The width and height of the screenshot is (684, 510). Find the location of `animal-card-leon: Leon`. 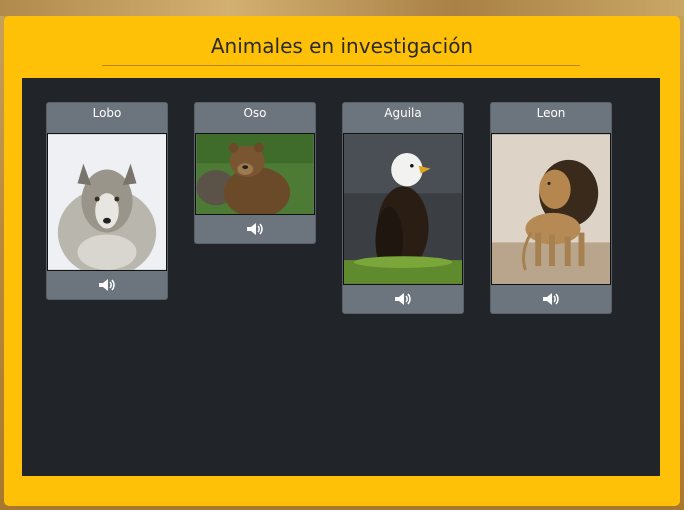

animal-card-leon: Leon is located at coordinates (551, 208).